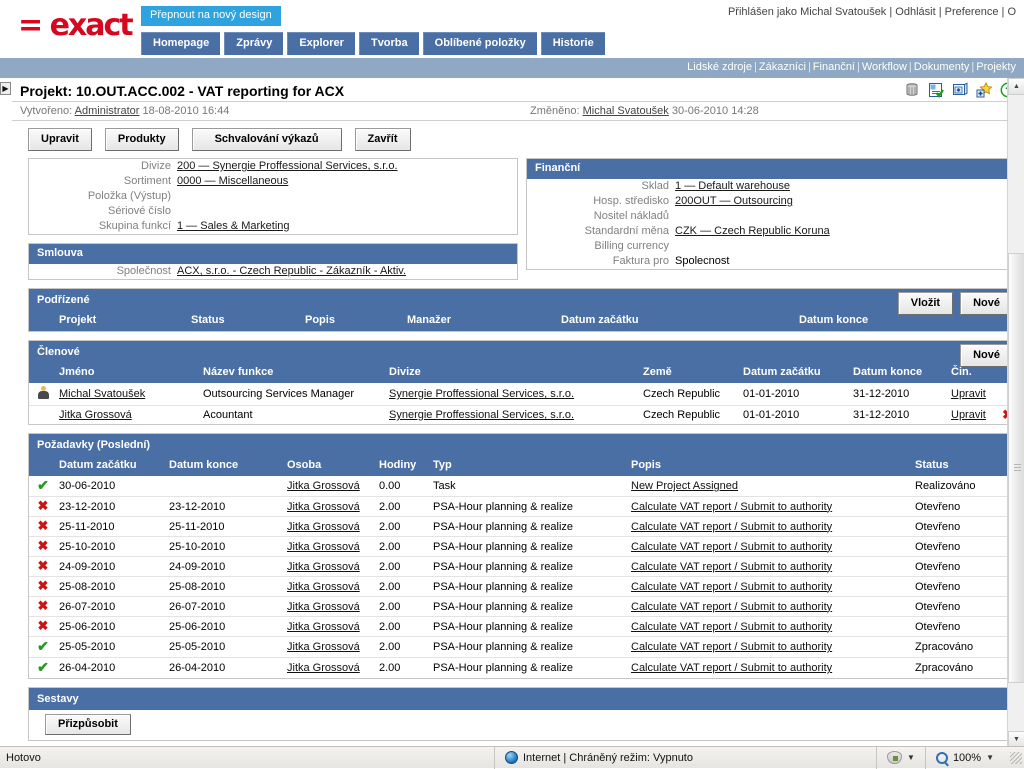  What do you see at coordinates (601, 231) in the screenshot?
I see `field-label: Standardní měna` at bounding box center [601, 231].